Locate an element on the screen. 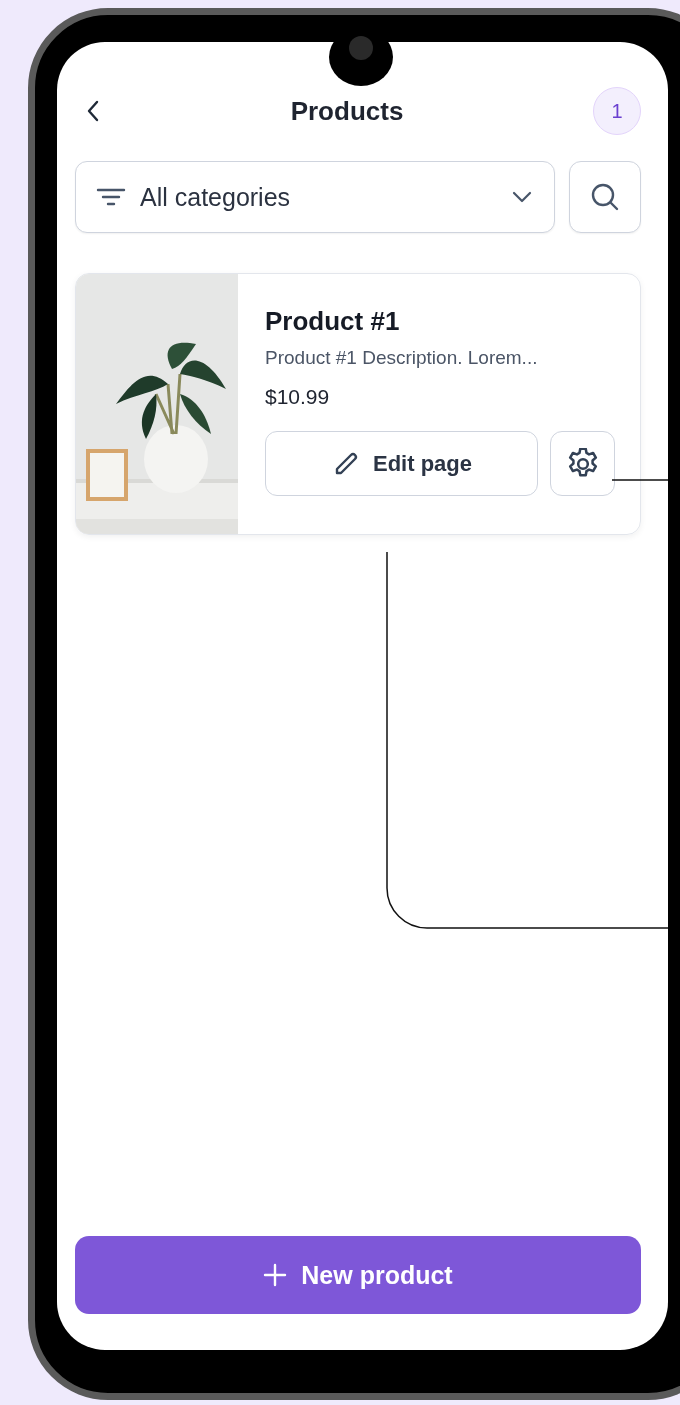 The width and height of the screenshot is (680, 1405). product-title: Product #1 is located at coordinates (333, 321).